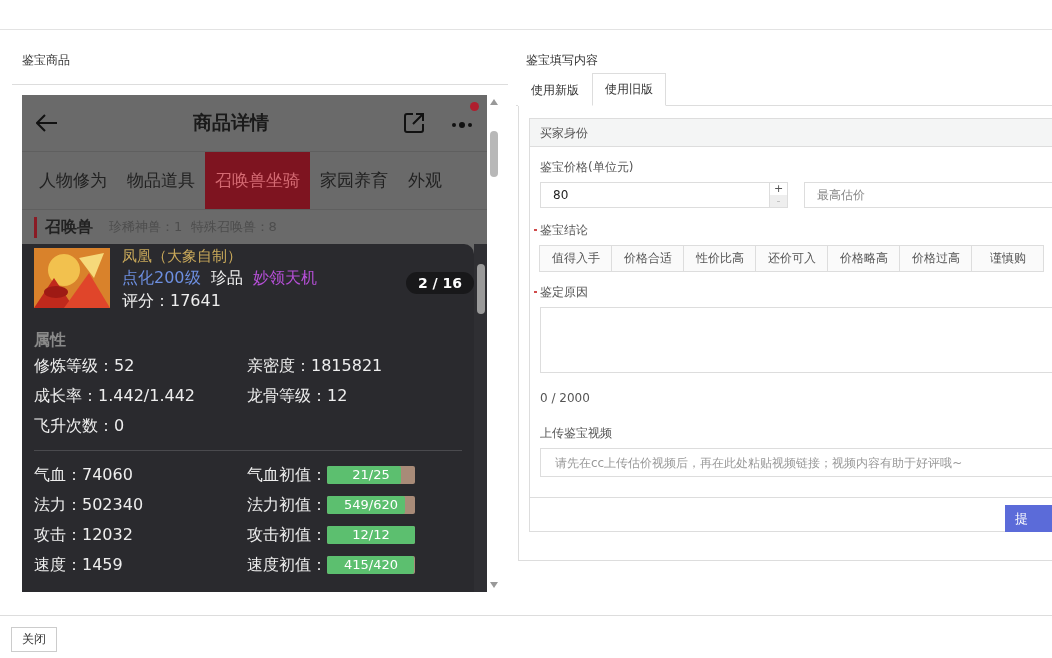 The height and width of the screenshot is (658, 1052). I want to click on character-counter: 0 / 2000, so click(565, 398).